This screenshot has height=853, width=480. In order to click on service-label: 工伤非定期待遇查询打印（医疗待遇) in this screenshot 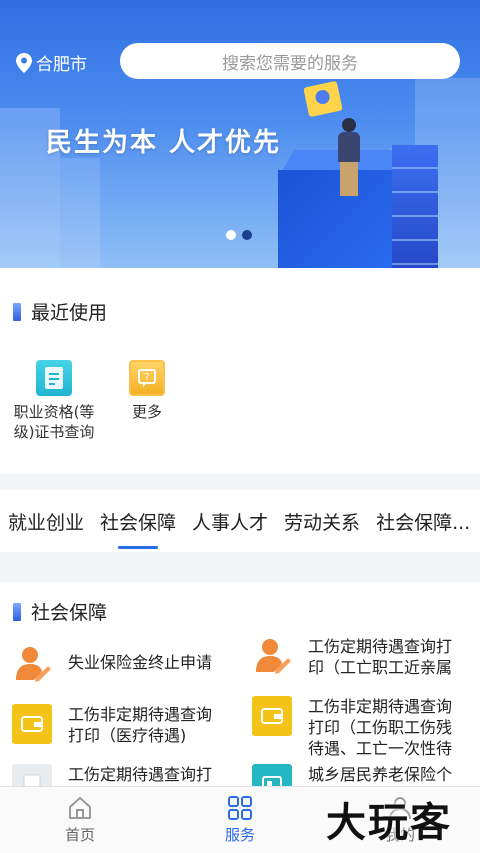, I will do `click(140, 725)`.